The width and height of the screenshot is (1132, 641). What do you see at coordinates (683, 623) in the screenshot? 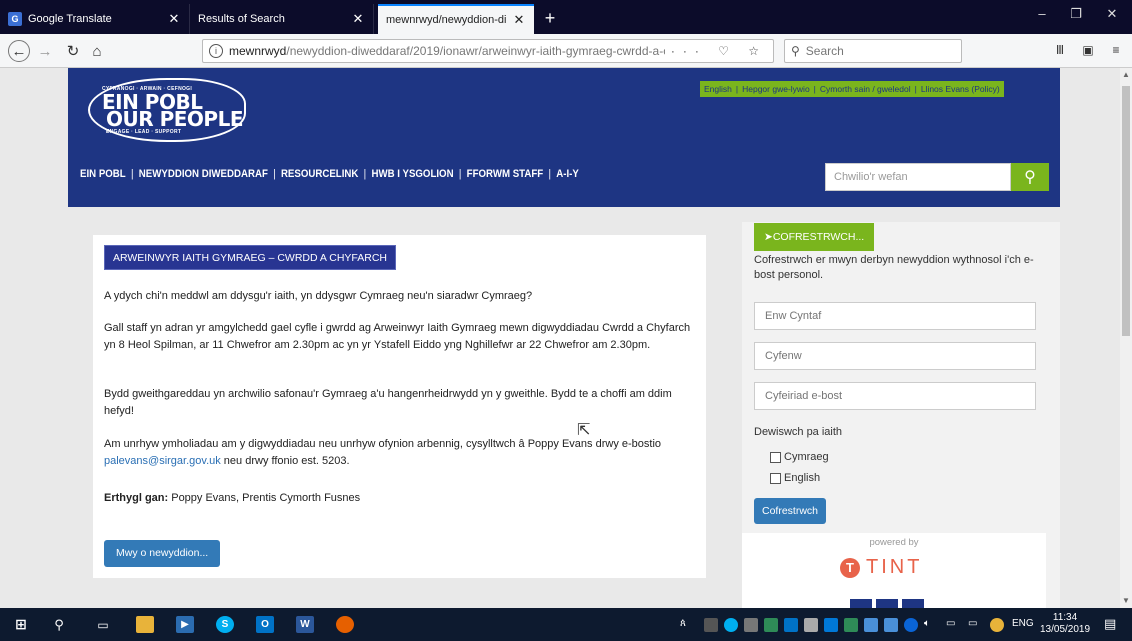
I see `people-icon: ጰ` at bounding box center [683, 623].